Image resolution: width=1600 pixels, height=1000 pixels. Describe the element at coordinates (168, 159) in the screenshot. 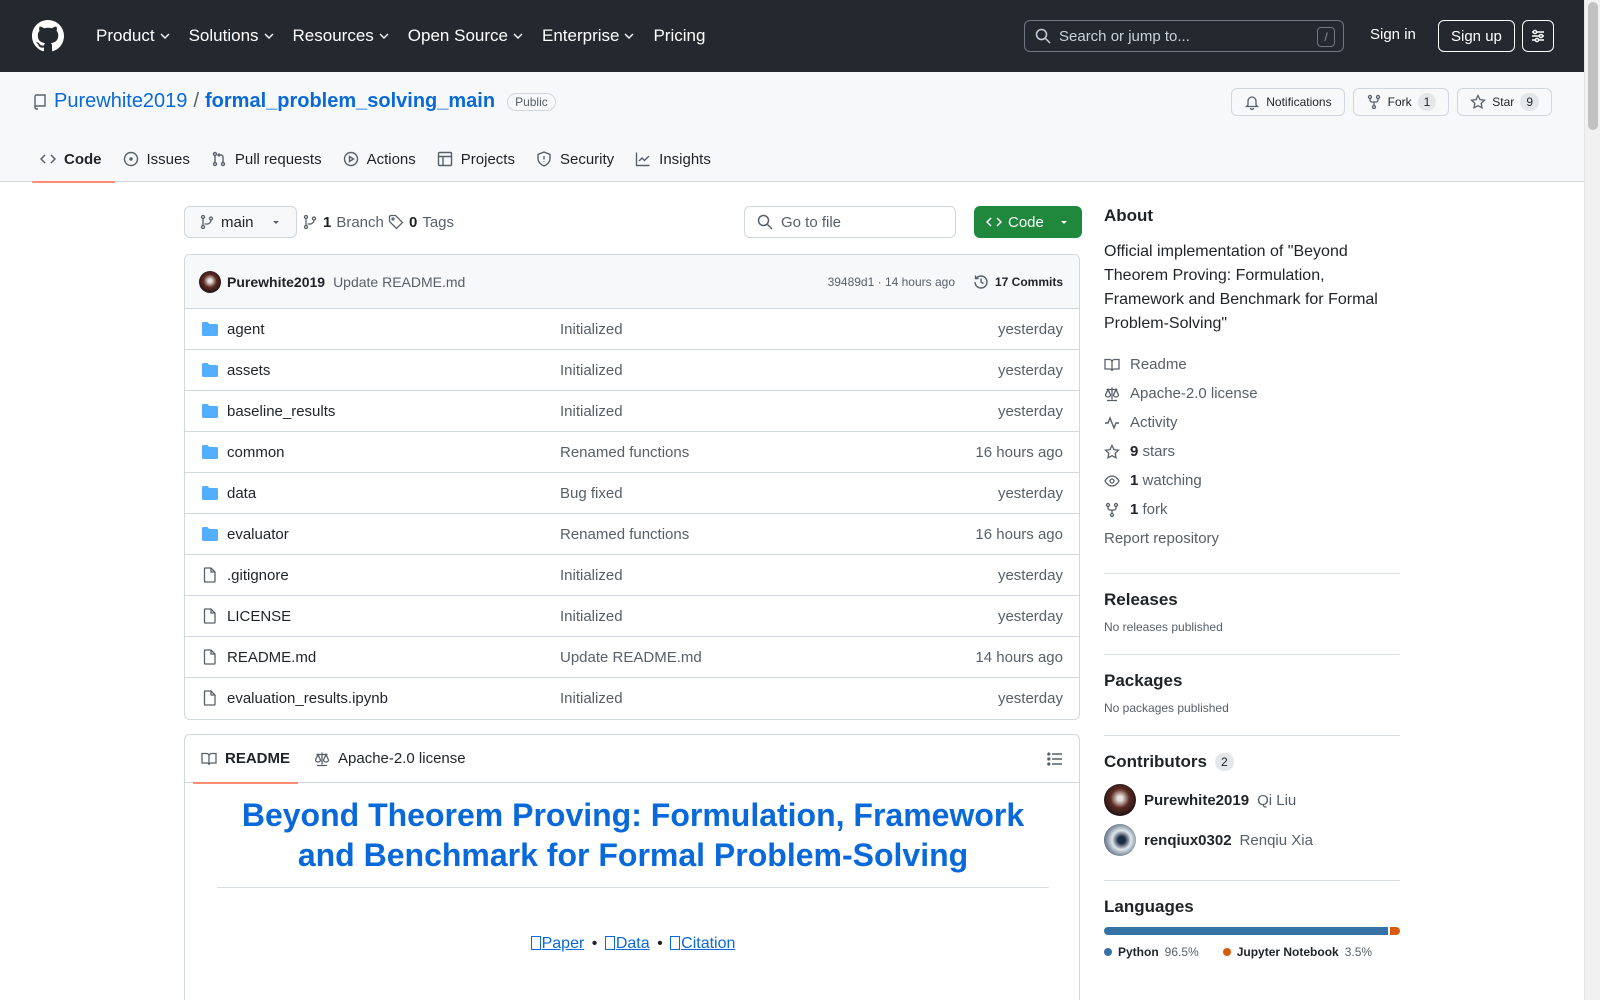

I see `tab-issues-label: Issues` at that location.